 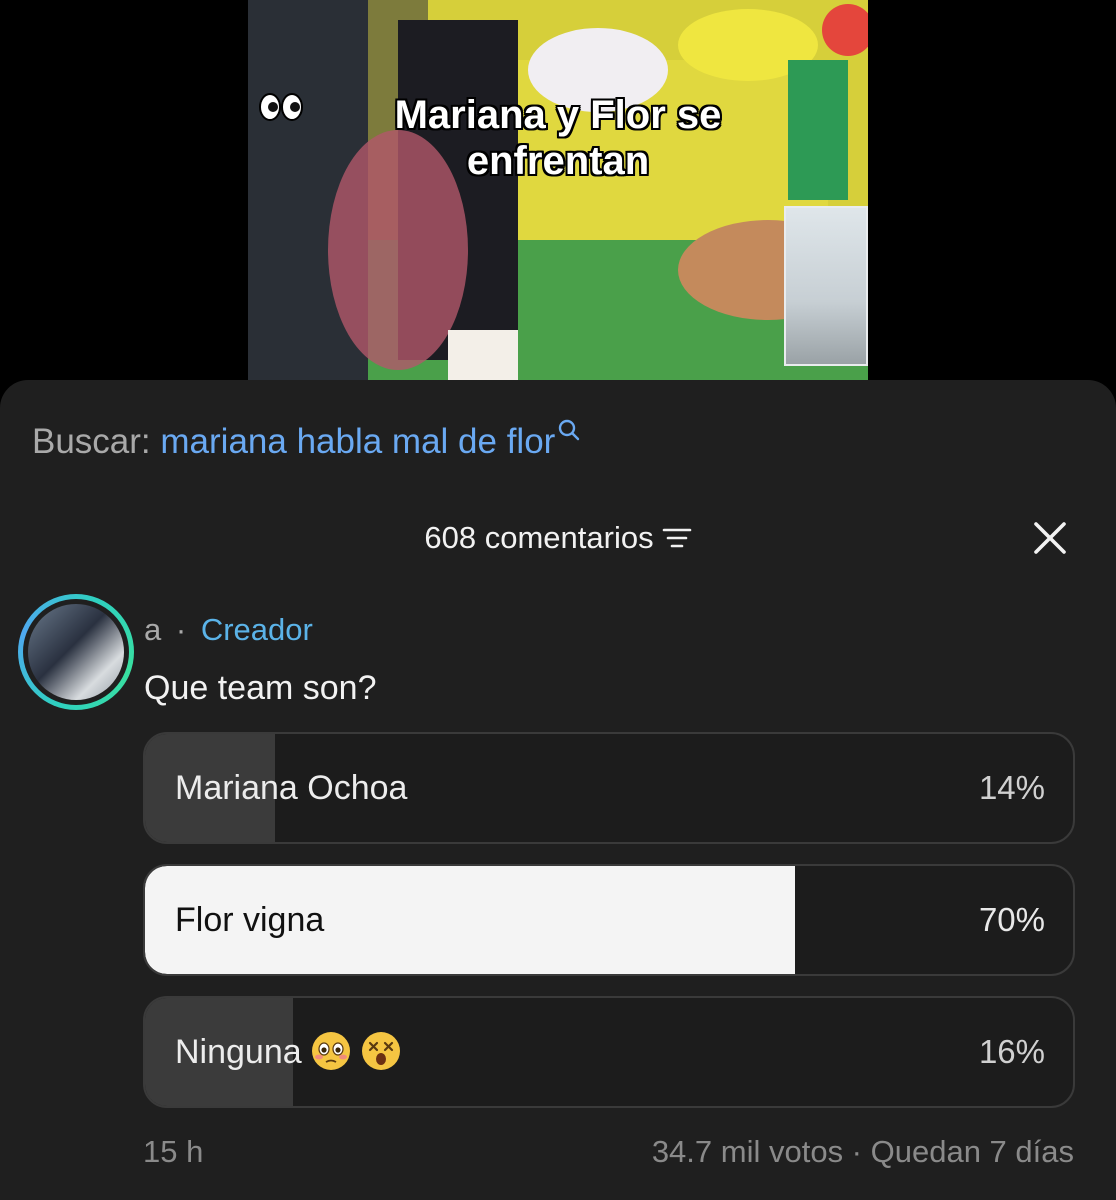 I want to click on poll-option-label: Flor vigna, so click(x=250, y=920).